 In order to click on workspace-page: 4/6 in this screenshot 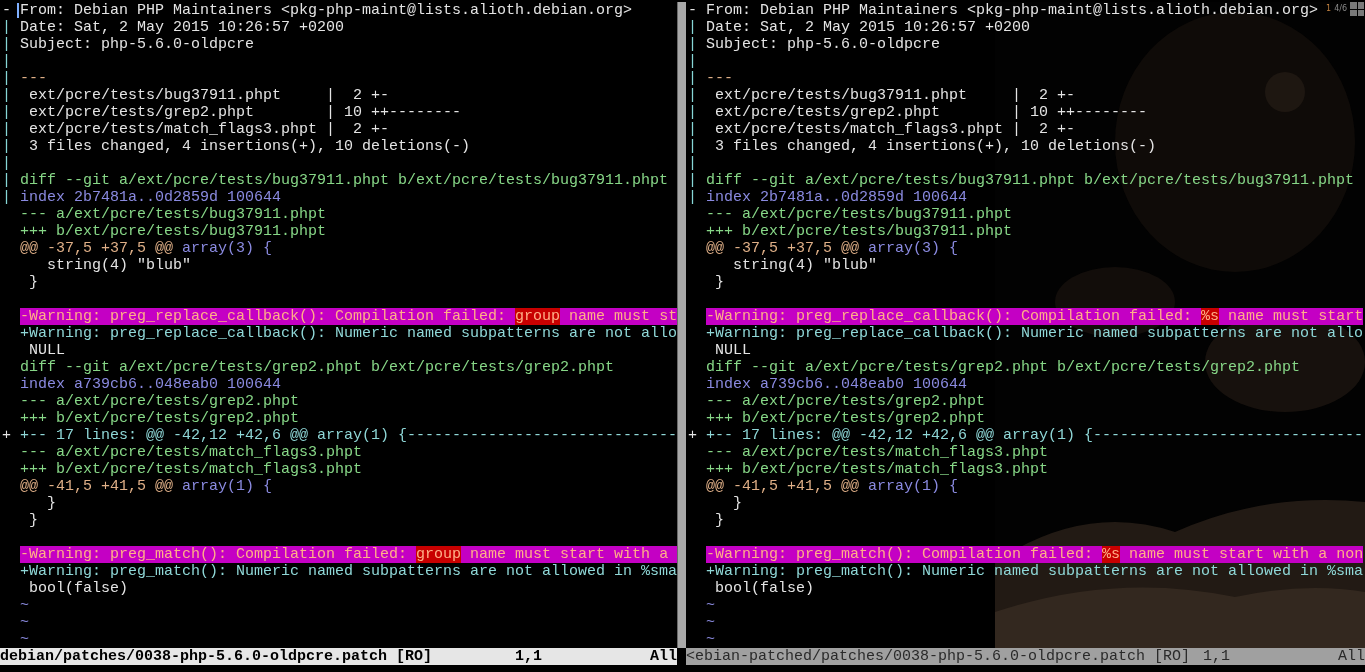, I will do `click(1340, 9)`.